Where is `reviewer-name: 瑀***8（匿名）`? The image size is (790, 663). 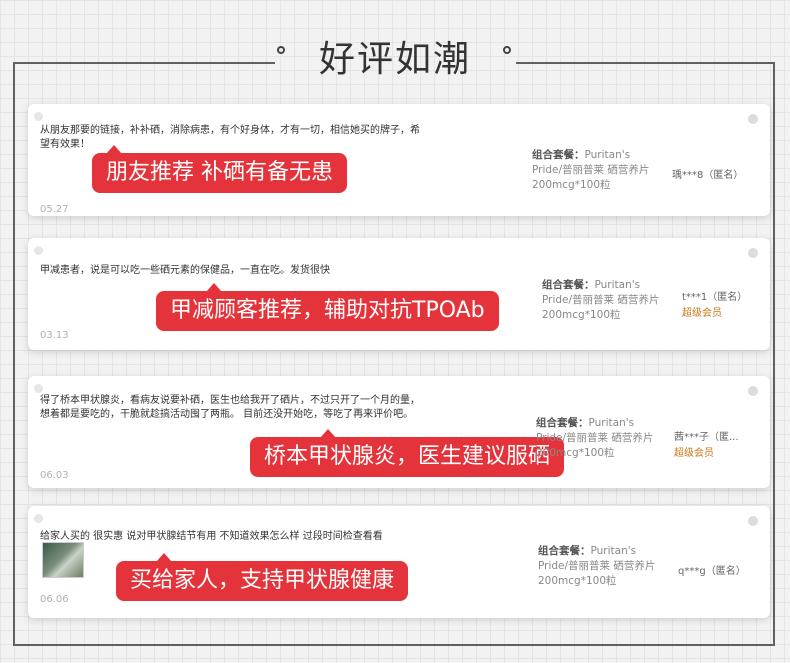 reviewer-name: 瑀***8（匿名） is located at coordinates (708, 175).